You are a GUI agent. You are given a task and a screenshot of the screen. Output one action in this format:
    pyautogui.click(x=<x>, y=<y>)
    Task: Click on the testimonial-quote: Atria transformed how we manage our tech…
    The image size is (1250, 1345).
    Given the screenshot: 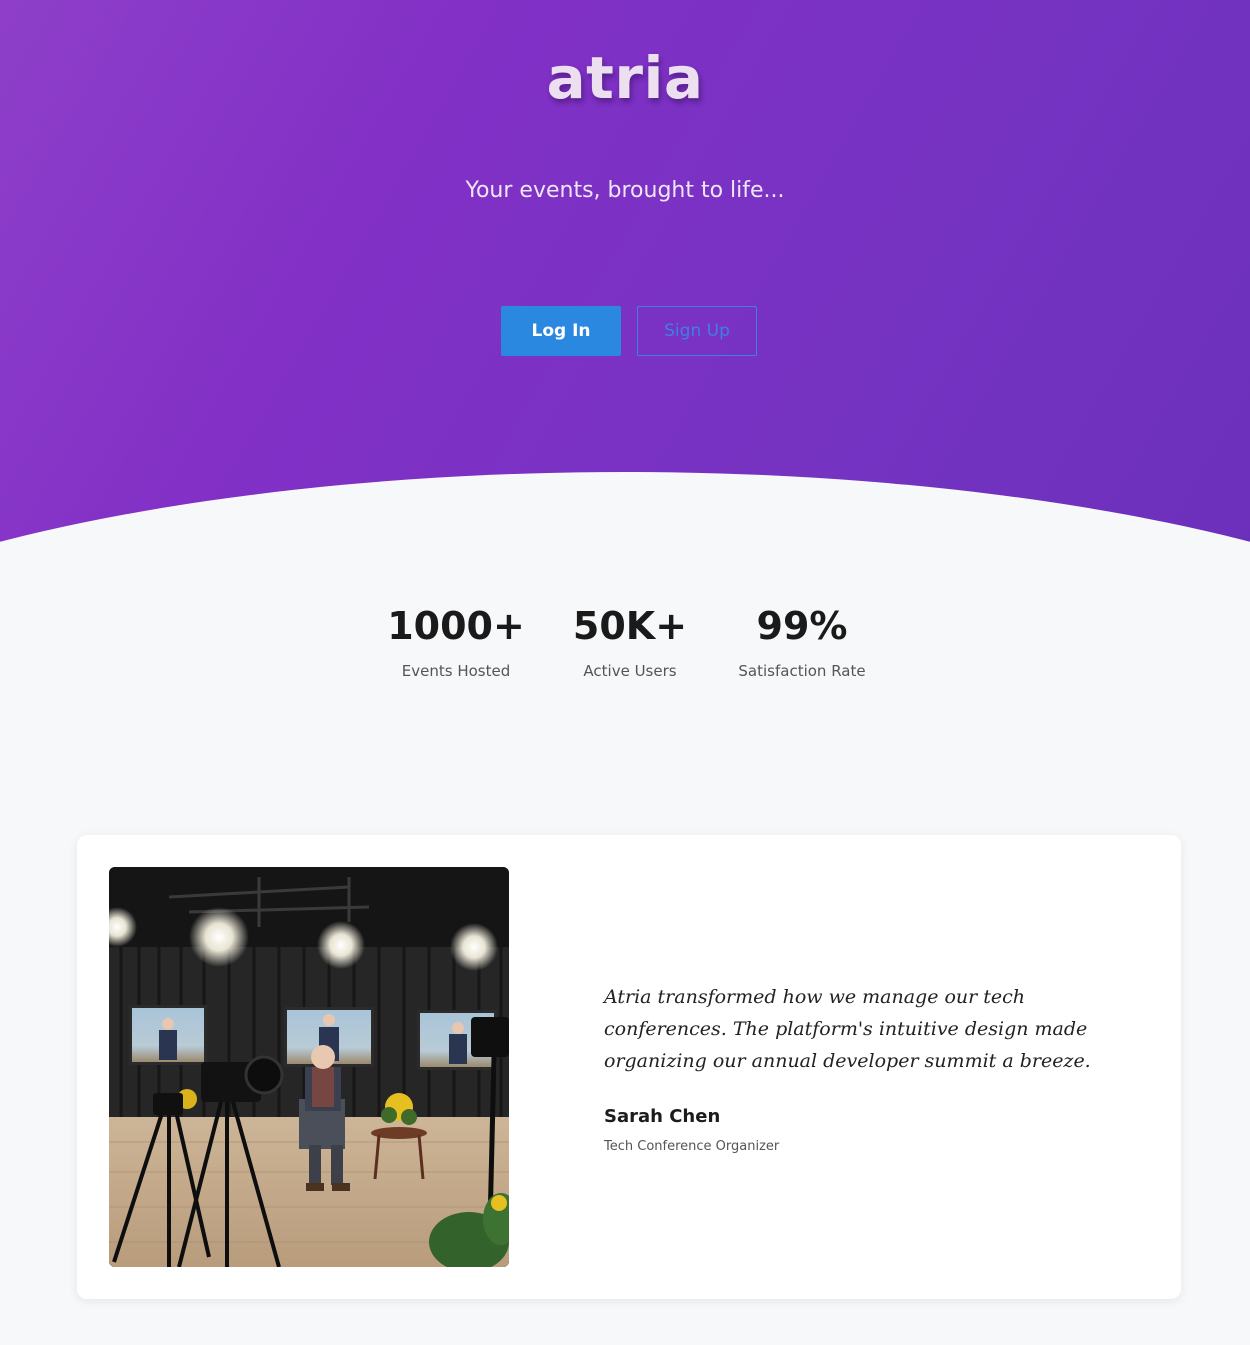 What is the action you would take?
    pyautogui.click(x=847, y=1029)
    